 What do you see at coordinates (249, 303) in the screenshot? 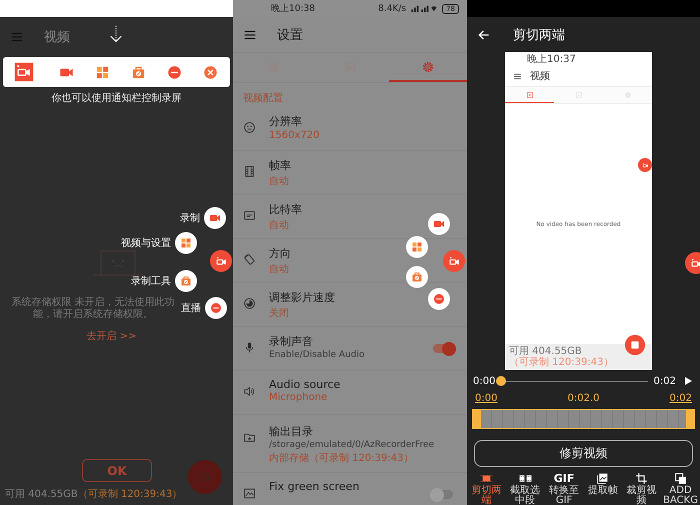
I see `timer-icon` at bounding box center [249, 303].